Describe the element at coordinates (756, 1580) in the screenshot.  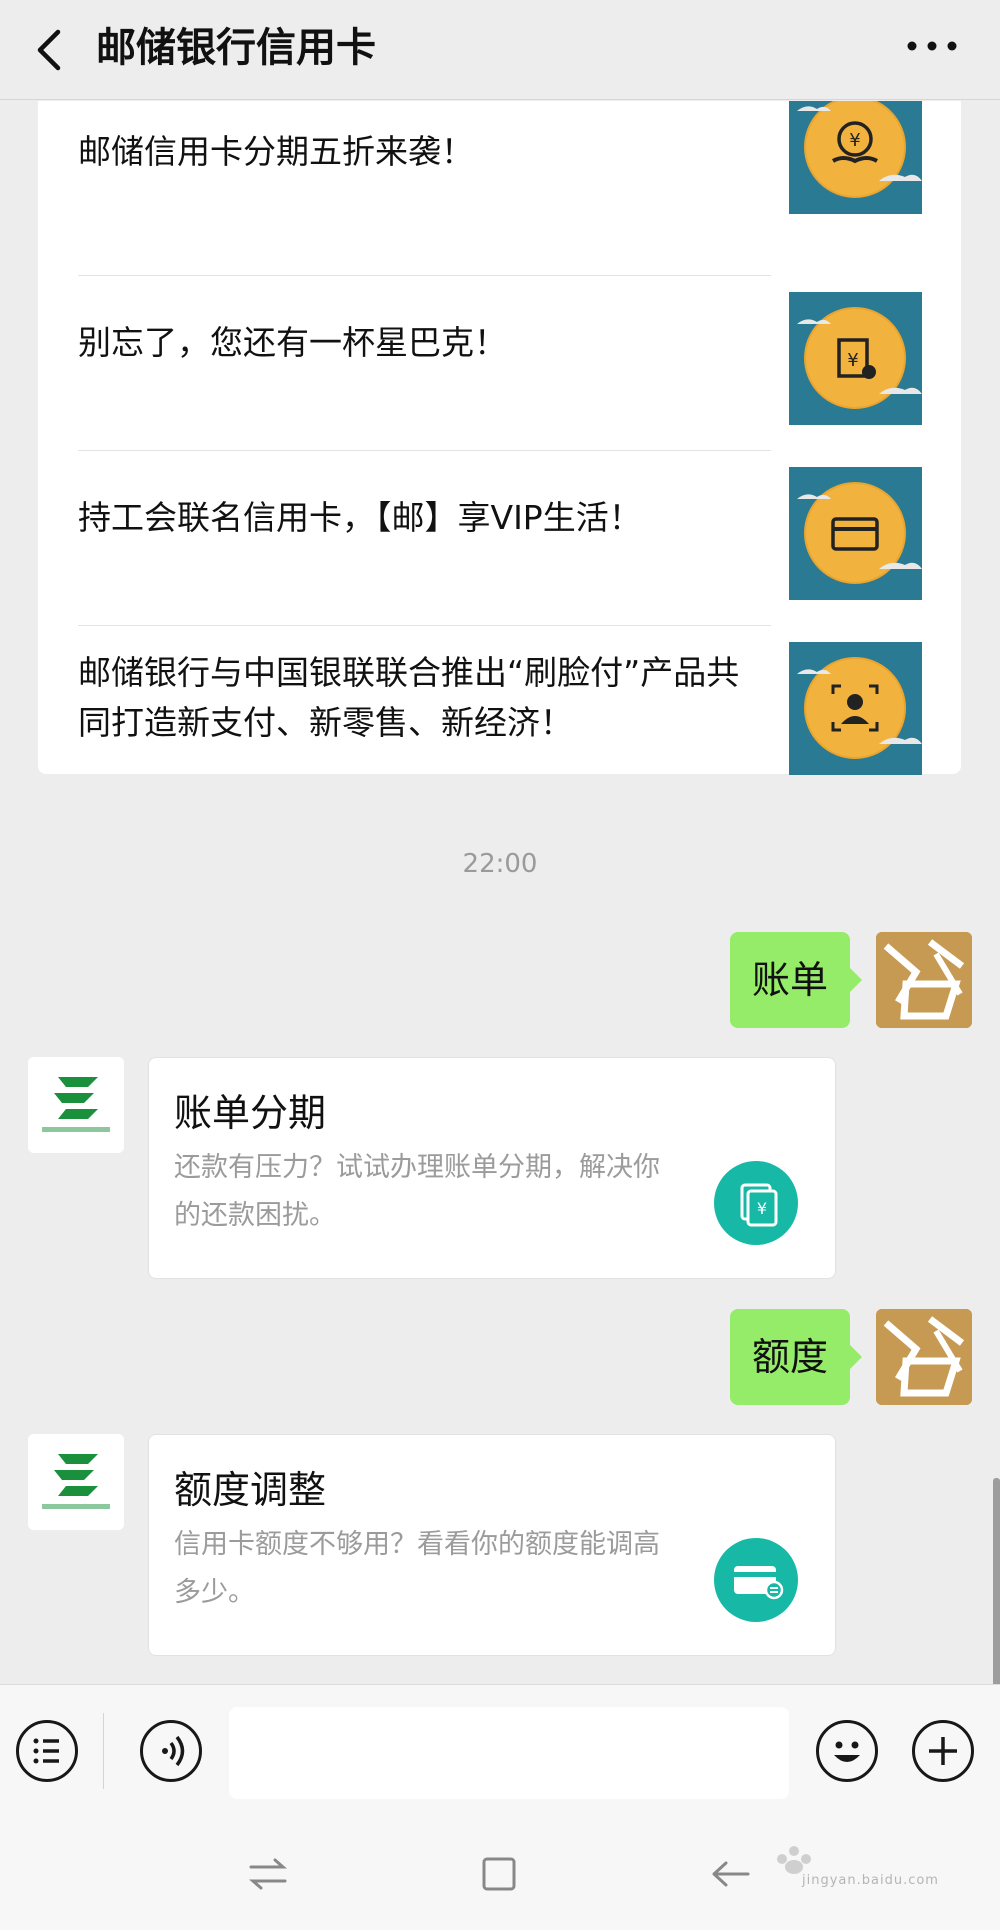
I see `card-adjust-icon` at that location.